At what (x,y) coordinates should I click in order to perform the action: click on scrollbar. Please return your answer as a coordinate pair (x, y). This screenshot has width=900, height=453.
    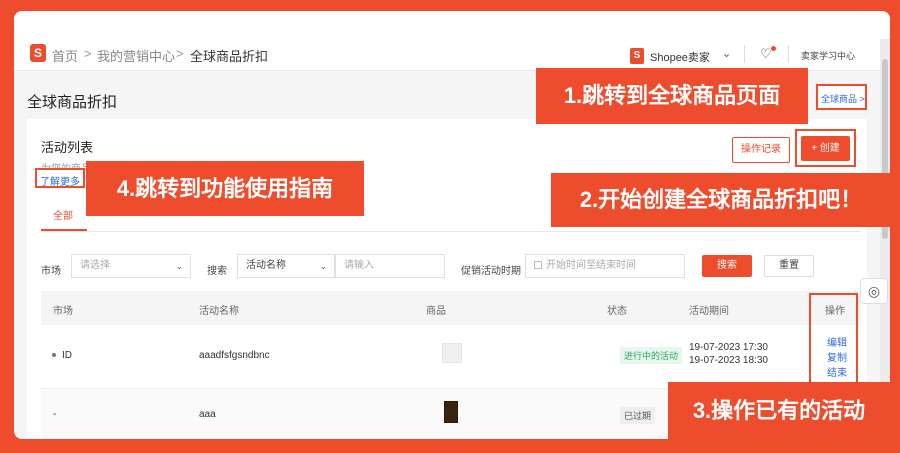
    Looking at the image, I should click on (885, 239).